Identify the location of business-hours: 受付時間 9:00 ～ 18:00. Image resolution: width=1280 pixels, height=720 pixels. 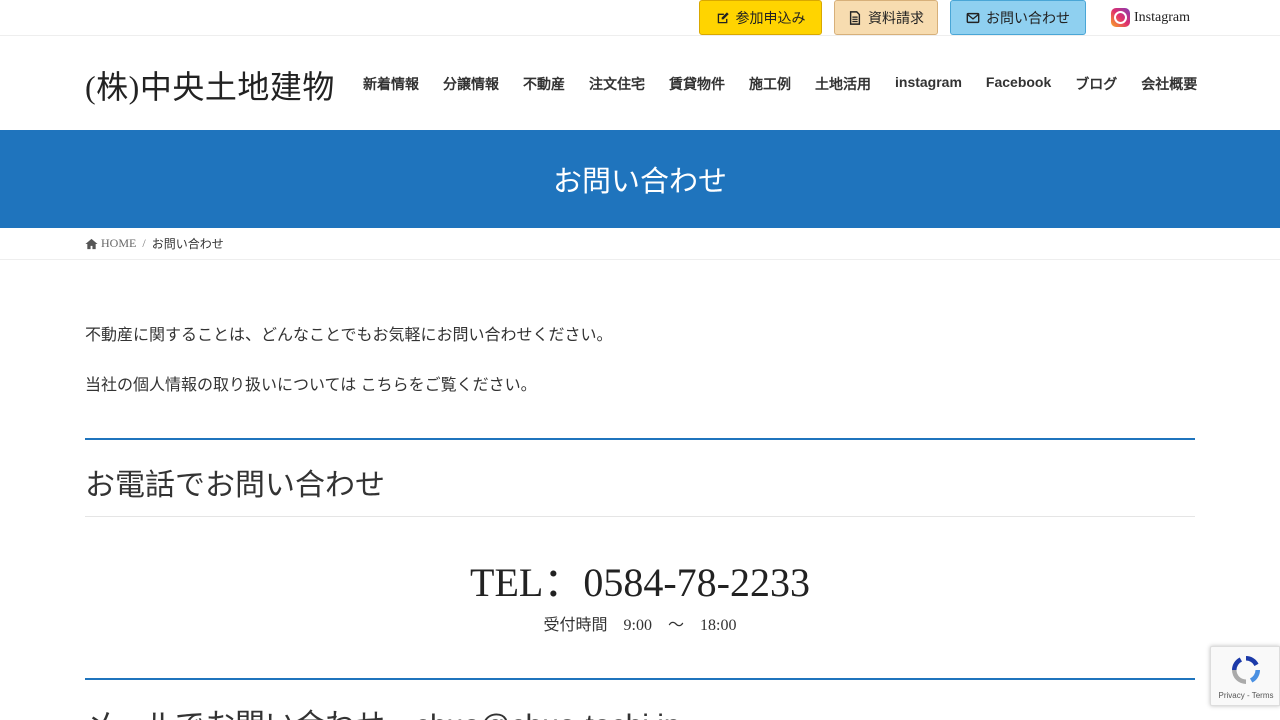
(640, 625).